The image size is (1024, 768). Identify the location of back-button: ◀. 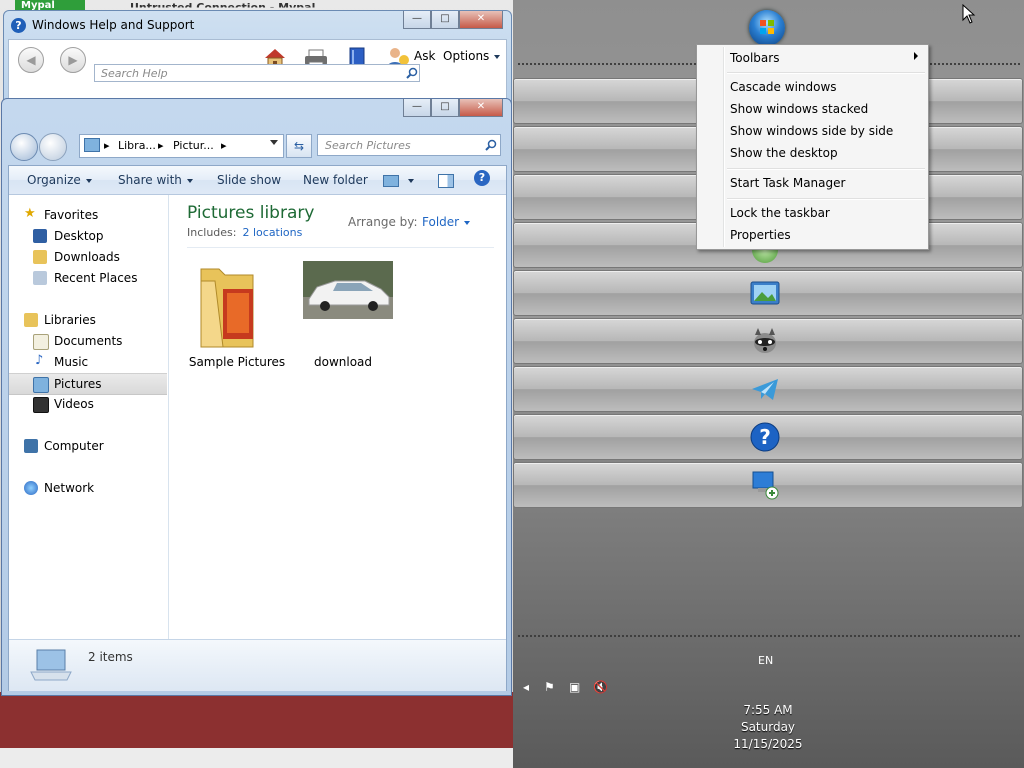
(31, 60).